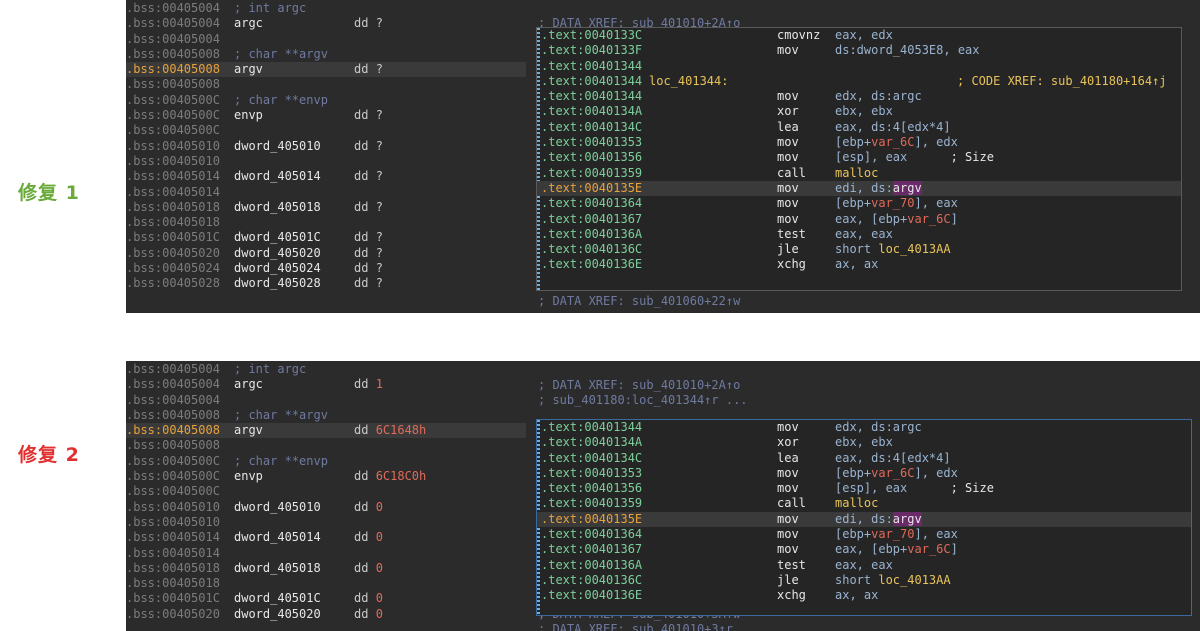 The height and width of the screenshot is (631, 1200). Describe the element at coordinates (859, 219) in the screenshot. I see `code-line: .text:00401367 mov eax, [ebp+var_6C]` at that location.